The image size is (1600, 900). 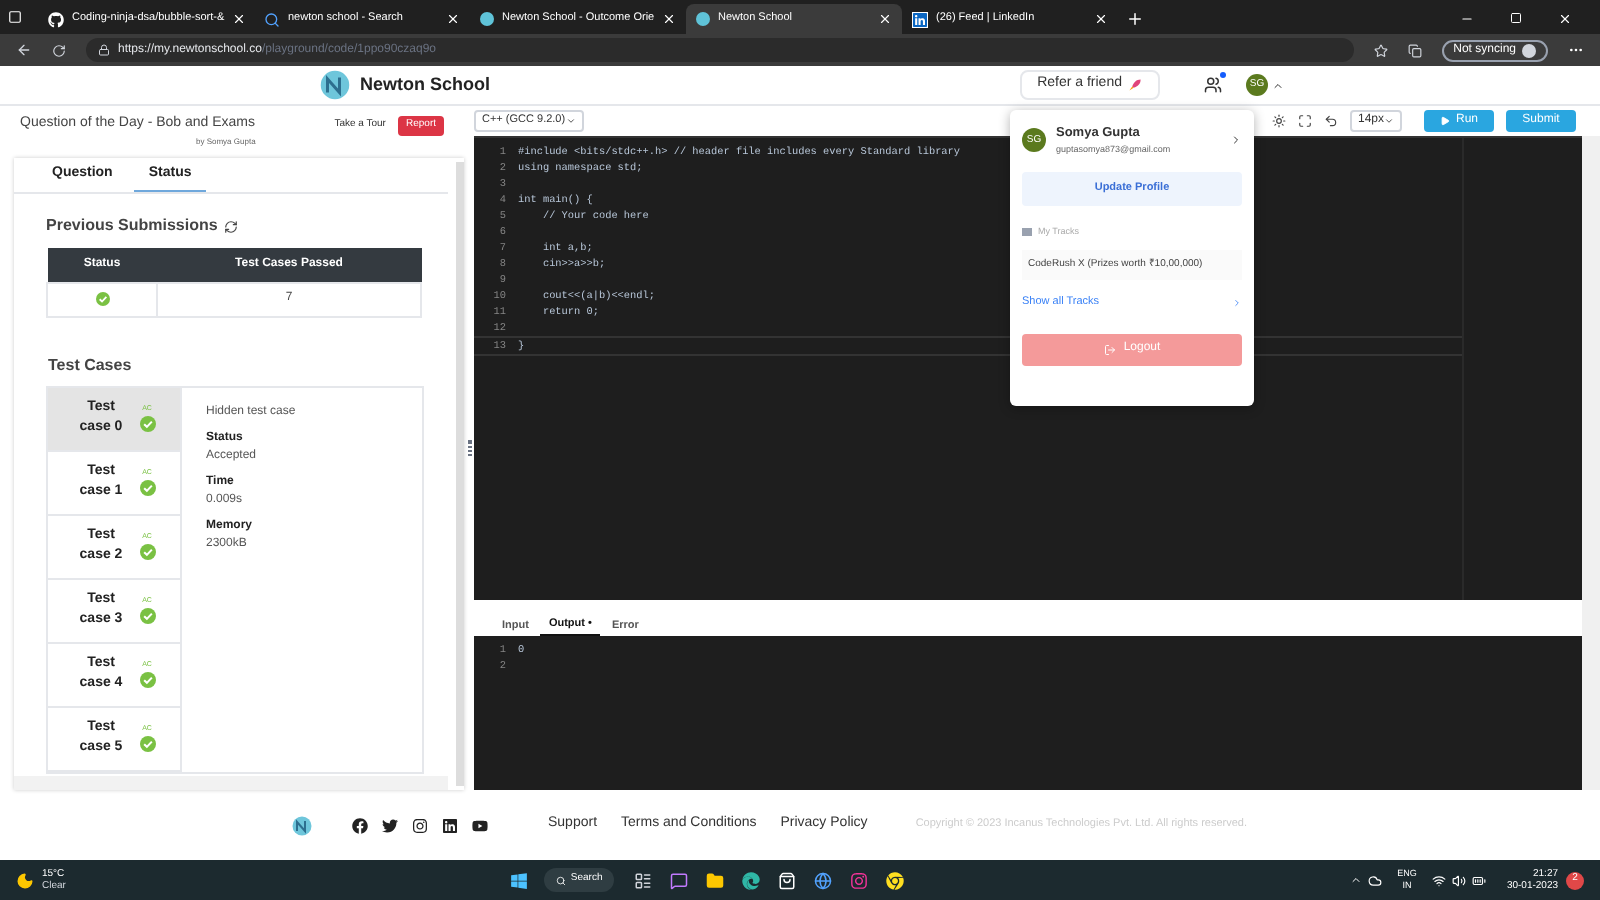 What do you see at coordinates (132, 226) in the screenshot?
I see `section-title: Previous Submissions` at bounding box center [132, 226].